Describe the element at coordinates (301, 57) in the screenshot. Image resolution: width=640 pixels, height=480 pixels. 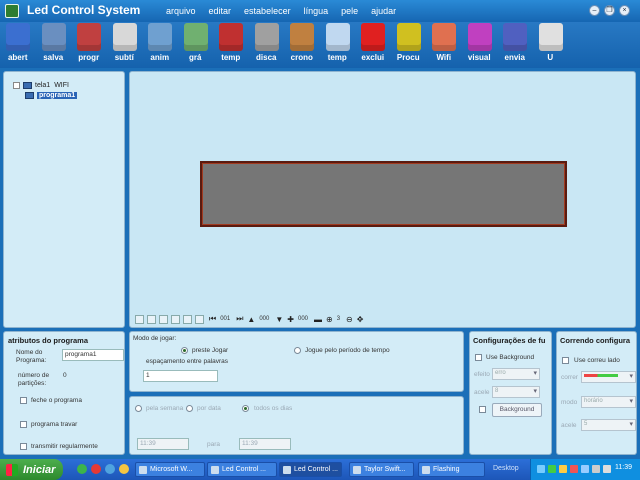
I see `toolbar-label: crono` at that location.